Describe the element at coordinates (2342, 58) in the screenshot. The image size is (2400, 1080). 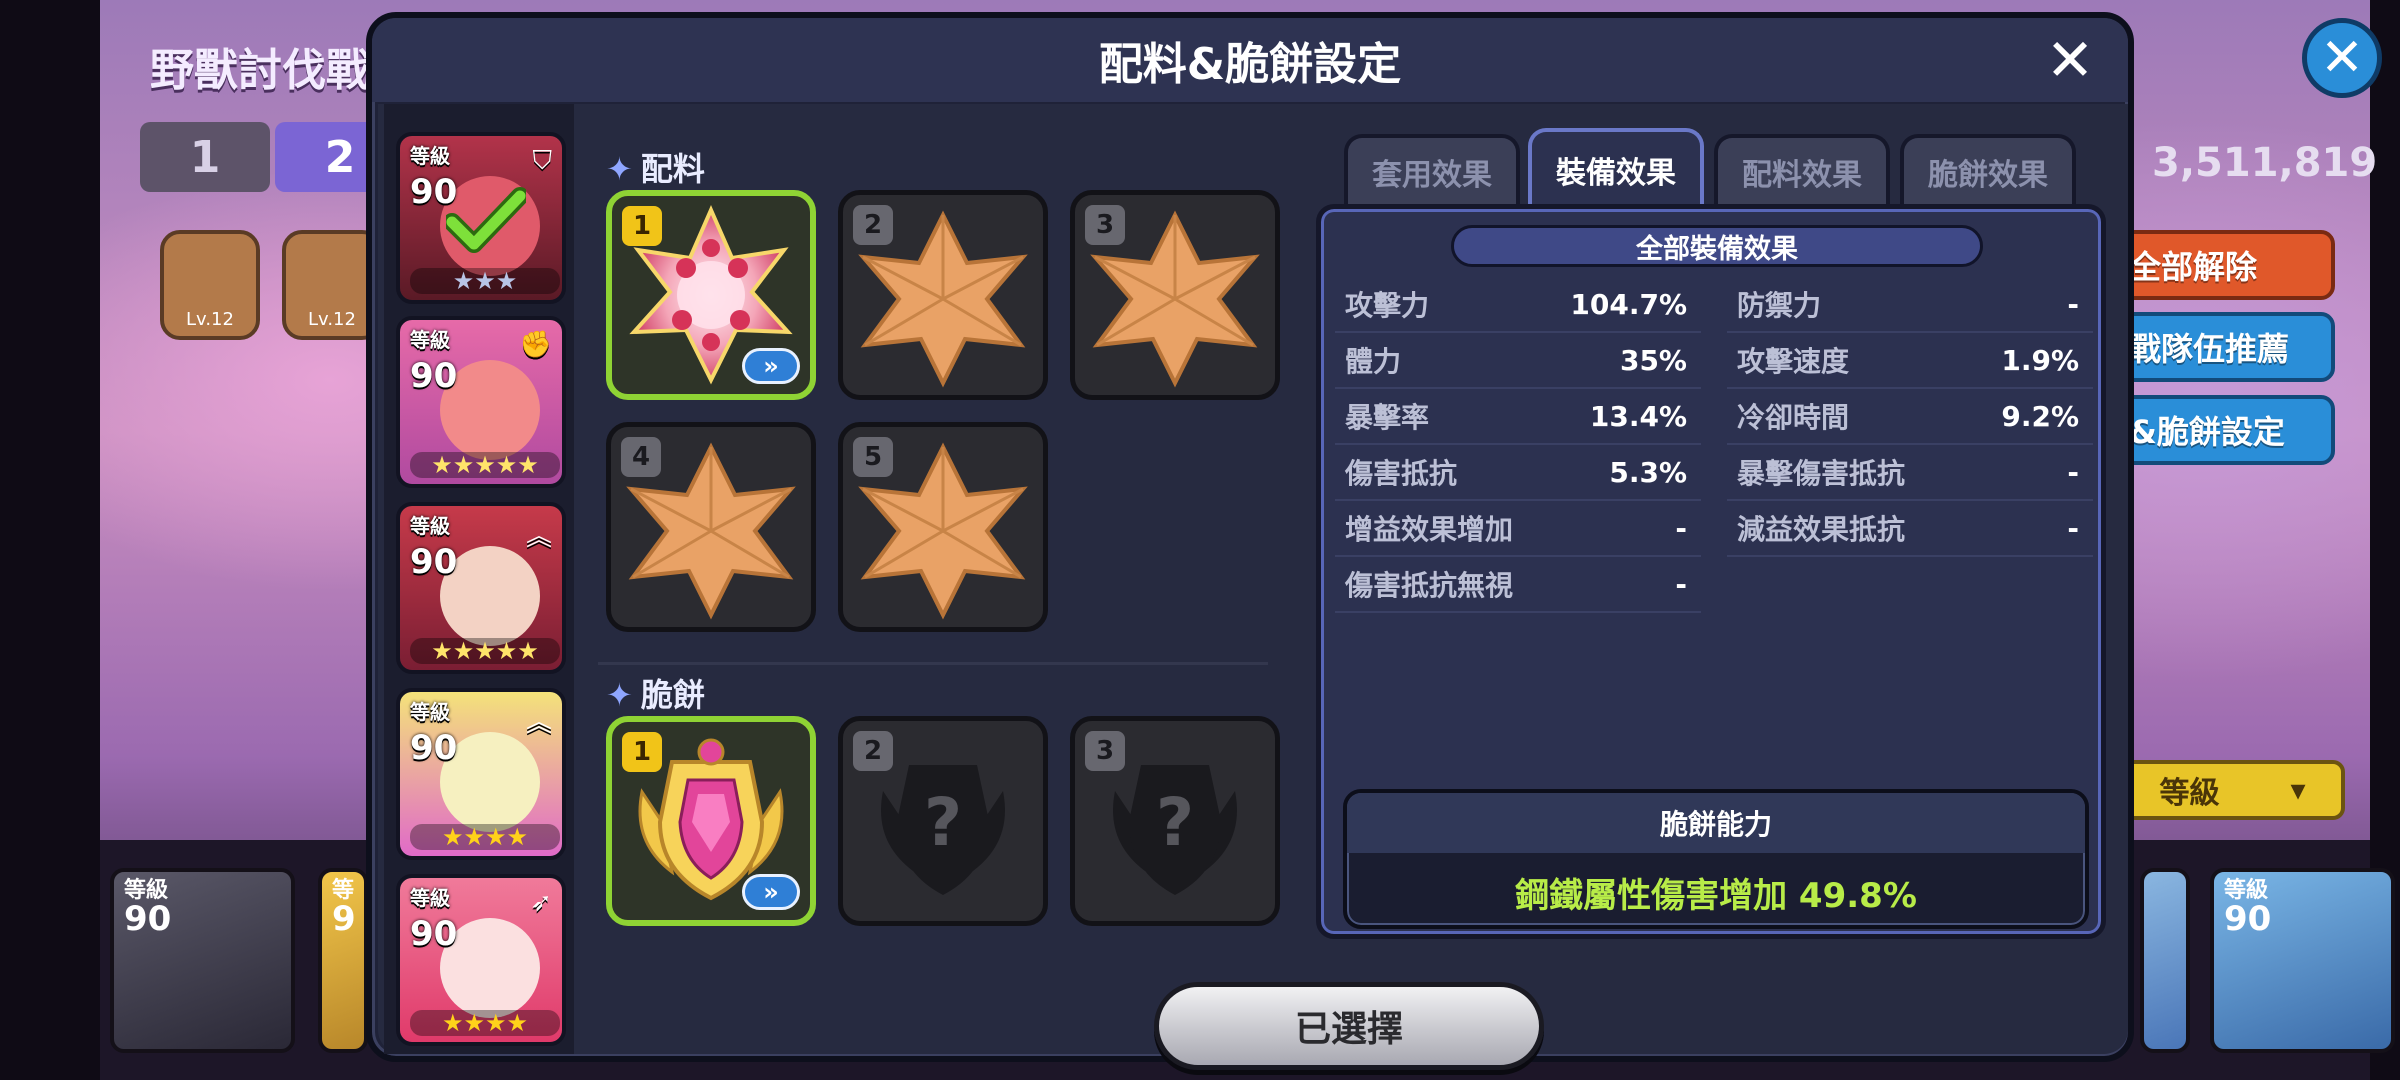
I see `background-close-icon: ✕` at that location.